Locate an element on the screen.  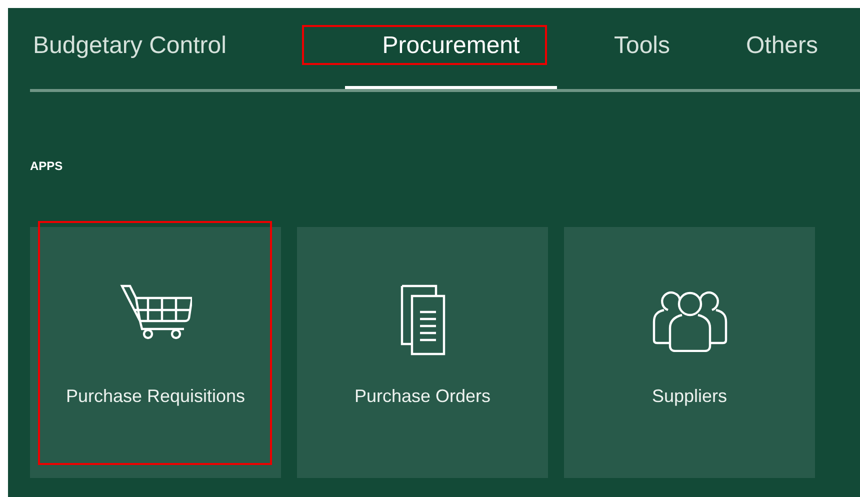
app-tile: Purchase Requisitions is located at coordinates (155, 352).